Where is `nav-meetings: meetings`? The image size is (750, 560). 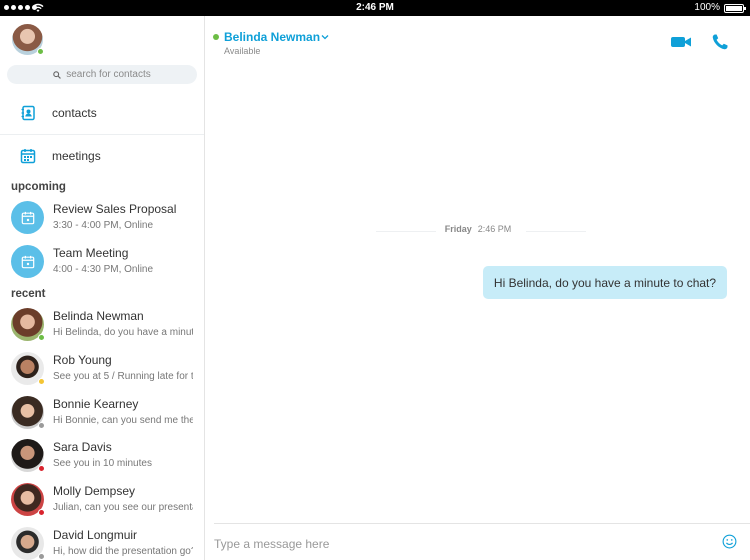 nav-meetings: meetings is located at coordinates (102, 156).